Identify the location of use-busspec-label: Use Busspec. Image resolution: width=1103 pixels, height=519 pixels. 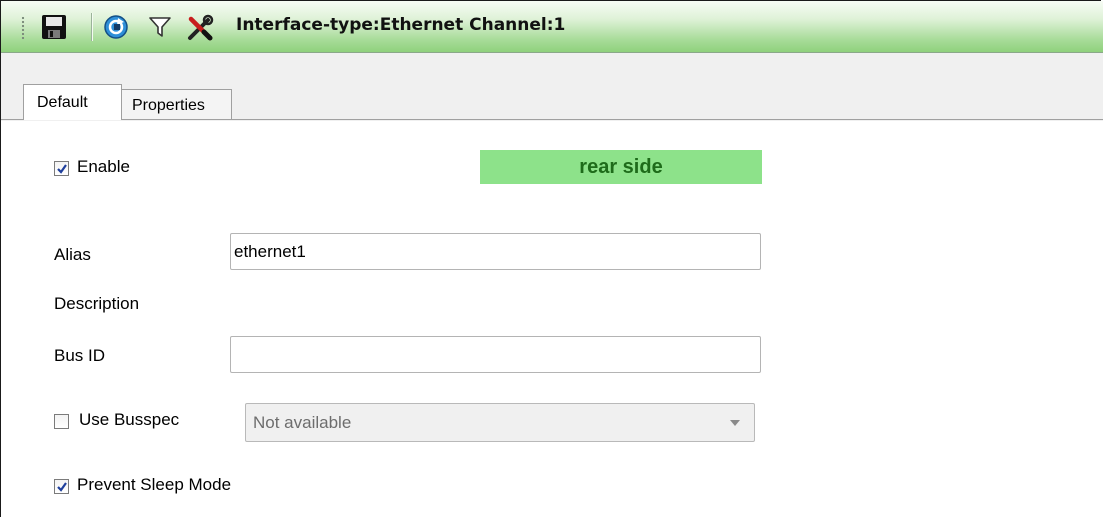
(129, 419).